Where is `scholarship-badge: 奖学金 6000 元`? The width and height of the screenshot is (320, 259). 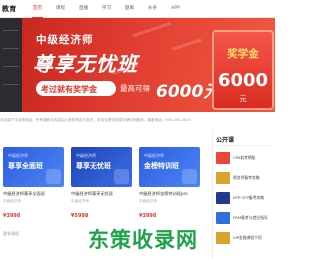 scholarship-badge: 奖学金 6000 元 is located at coordinates (243, 70).